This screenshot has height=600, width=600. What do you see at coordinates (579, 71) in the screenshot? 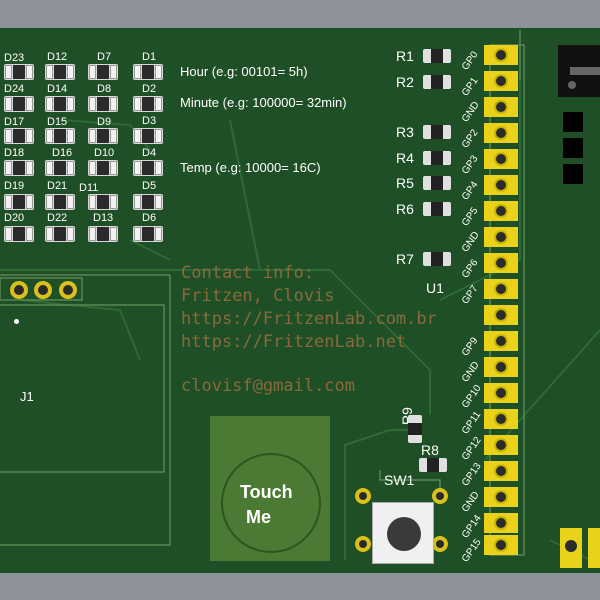
I see `usb-connector` at bounding box center [579, 71].